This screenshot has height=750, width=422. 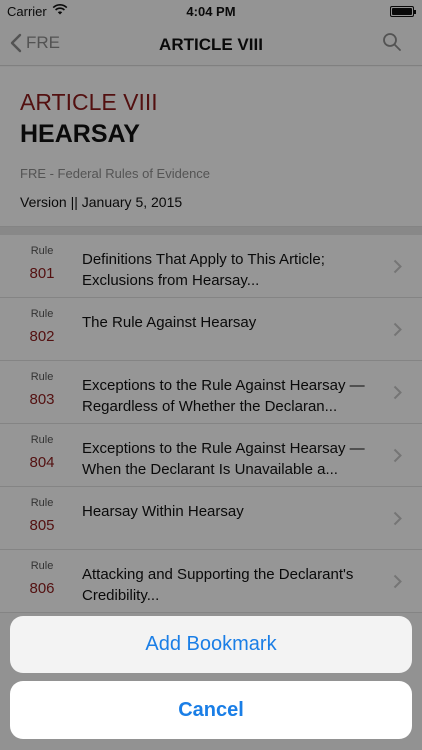 What do you see at coordinates (211, 644) in the screenshot?
I see `add-bookmark-button: Add Bookmark` at bounding box center [211, 644].